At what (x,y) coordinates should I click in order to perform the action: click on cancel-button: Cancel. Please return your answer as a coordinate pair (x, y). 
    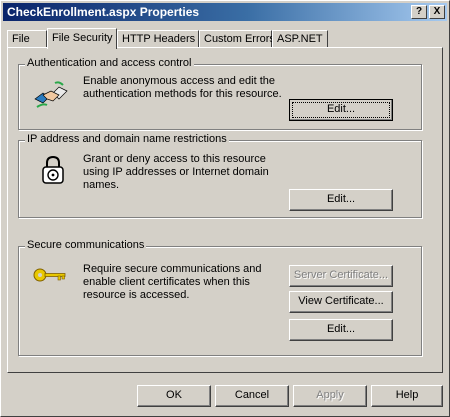
    Looking at the image, I should click on (252, 396).